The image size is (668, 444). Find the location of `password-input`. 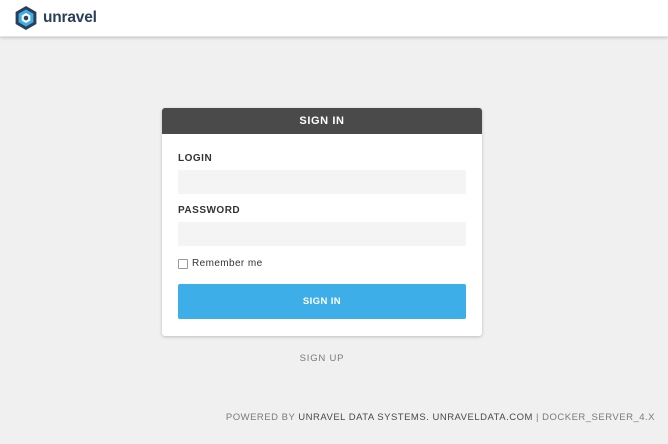

password-input is located at coordinates (322, 234).